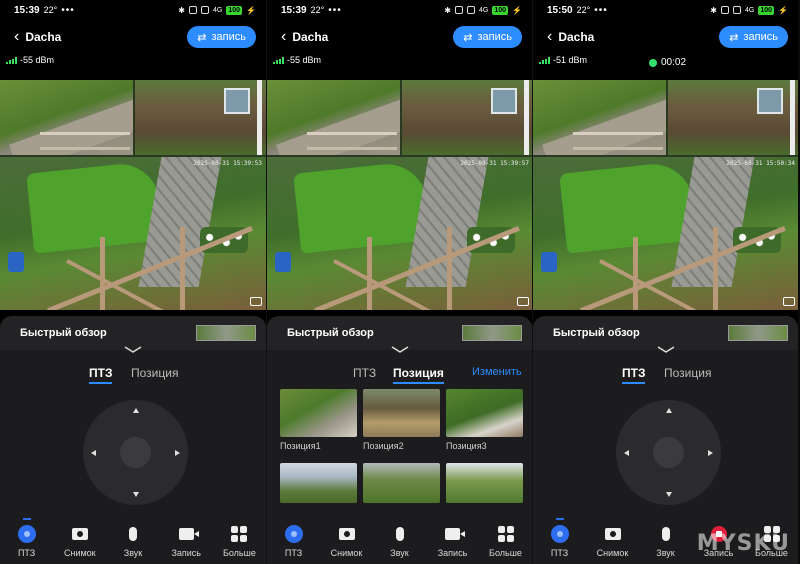  I want to click on charging-icon: ⚡, so click(517, 10).